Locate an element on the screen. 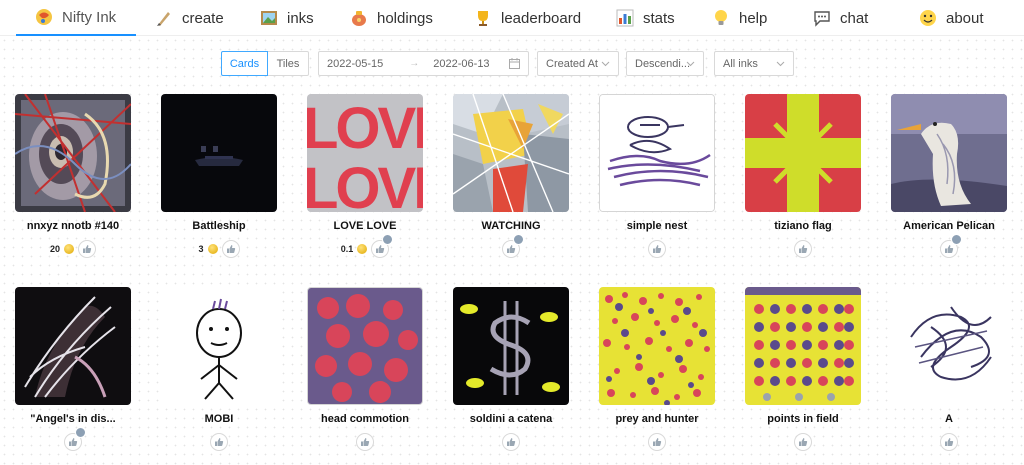  ink-title: simple nest is located at coordinates (657, 226).